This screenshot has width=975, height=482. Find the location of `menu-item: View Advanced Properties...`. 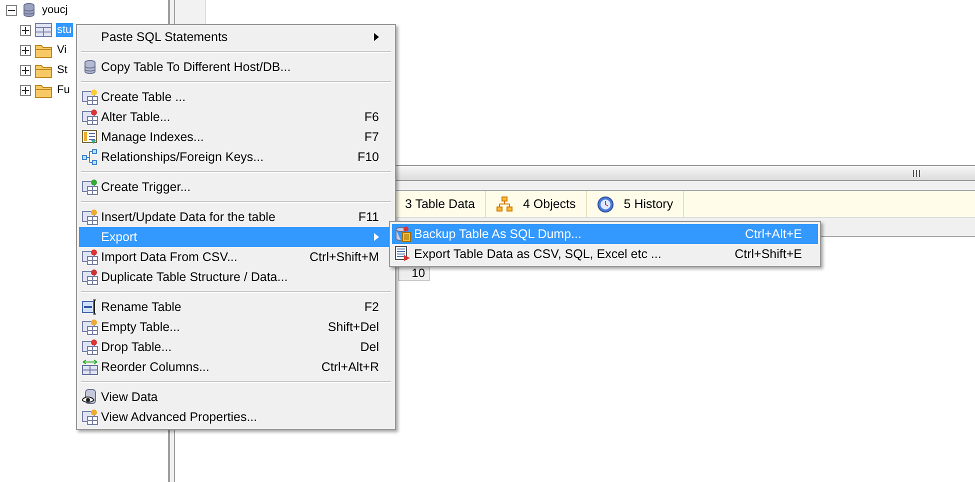

menu-item: View Advanced Properties... is located at coordinates (236, 417).